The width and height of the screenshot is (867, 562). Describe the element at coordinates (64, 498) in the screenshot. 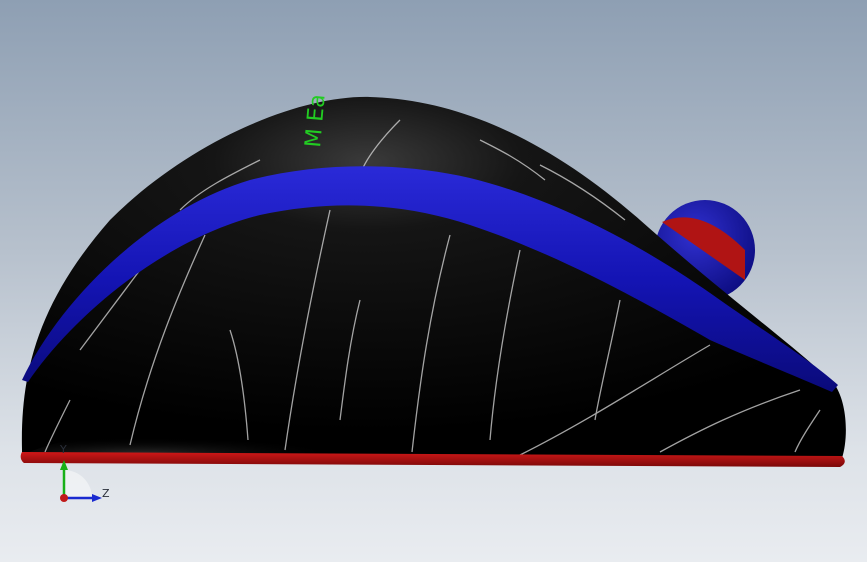

I see `x-axis-dot` at that location.